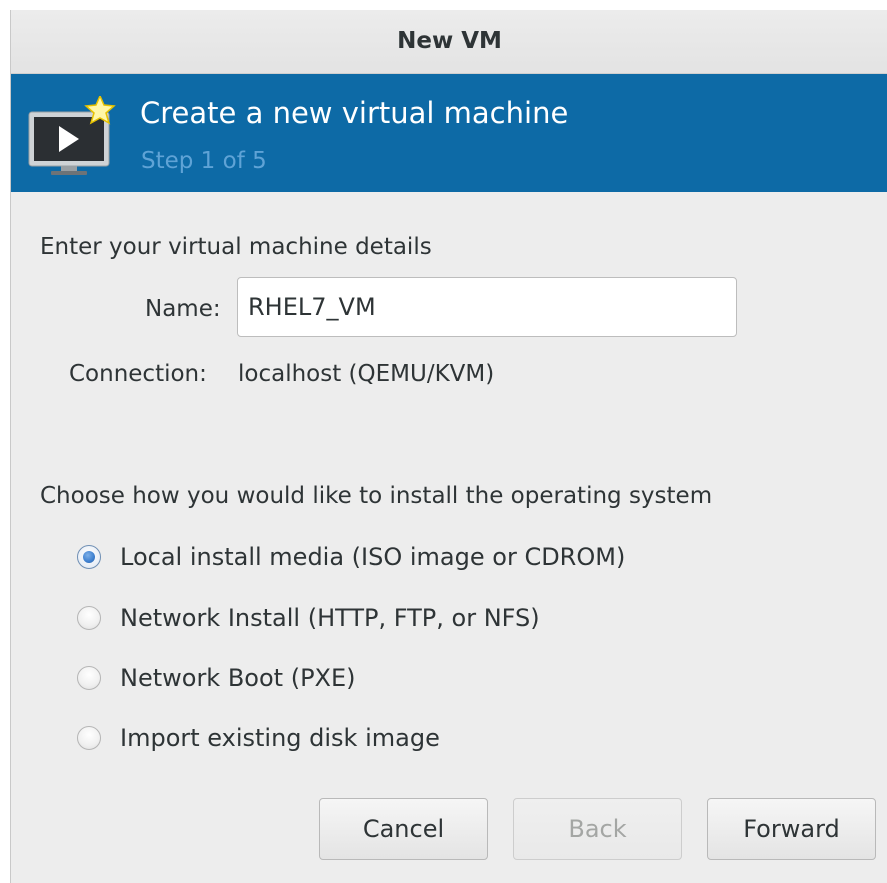  Describe the element at coordinates (354, 113) in the screenshot. I see `wizard-title: Create a new virtual machine` at that location.